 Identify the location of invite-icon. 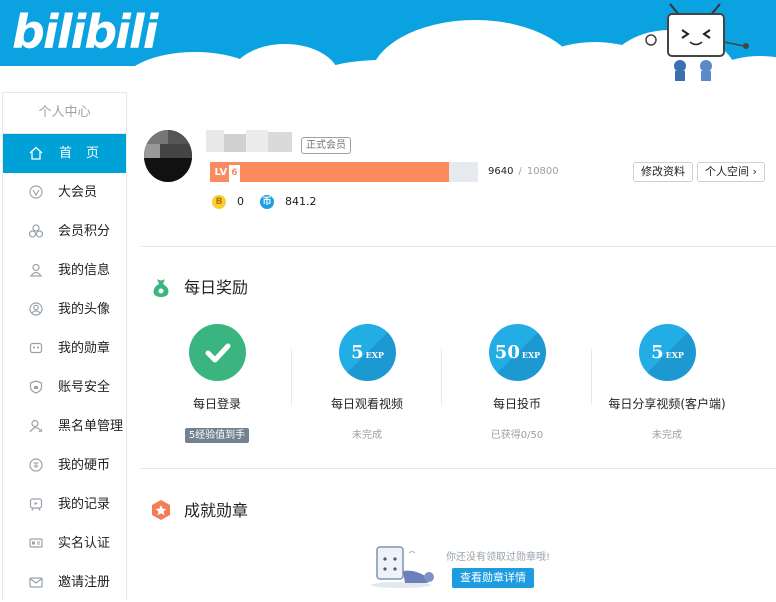
(36, 582).